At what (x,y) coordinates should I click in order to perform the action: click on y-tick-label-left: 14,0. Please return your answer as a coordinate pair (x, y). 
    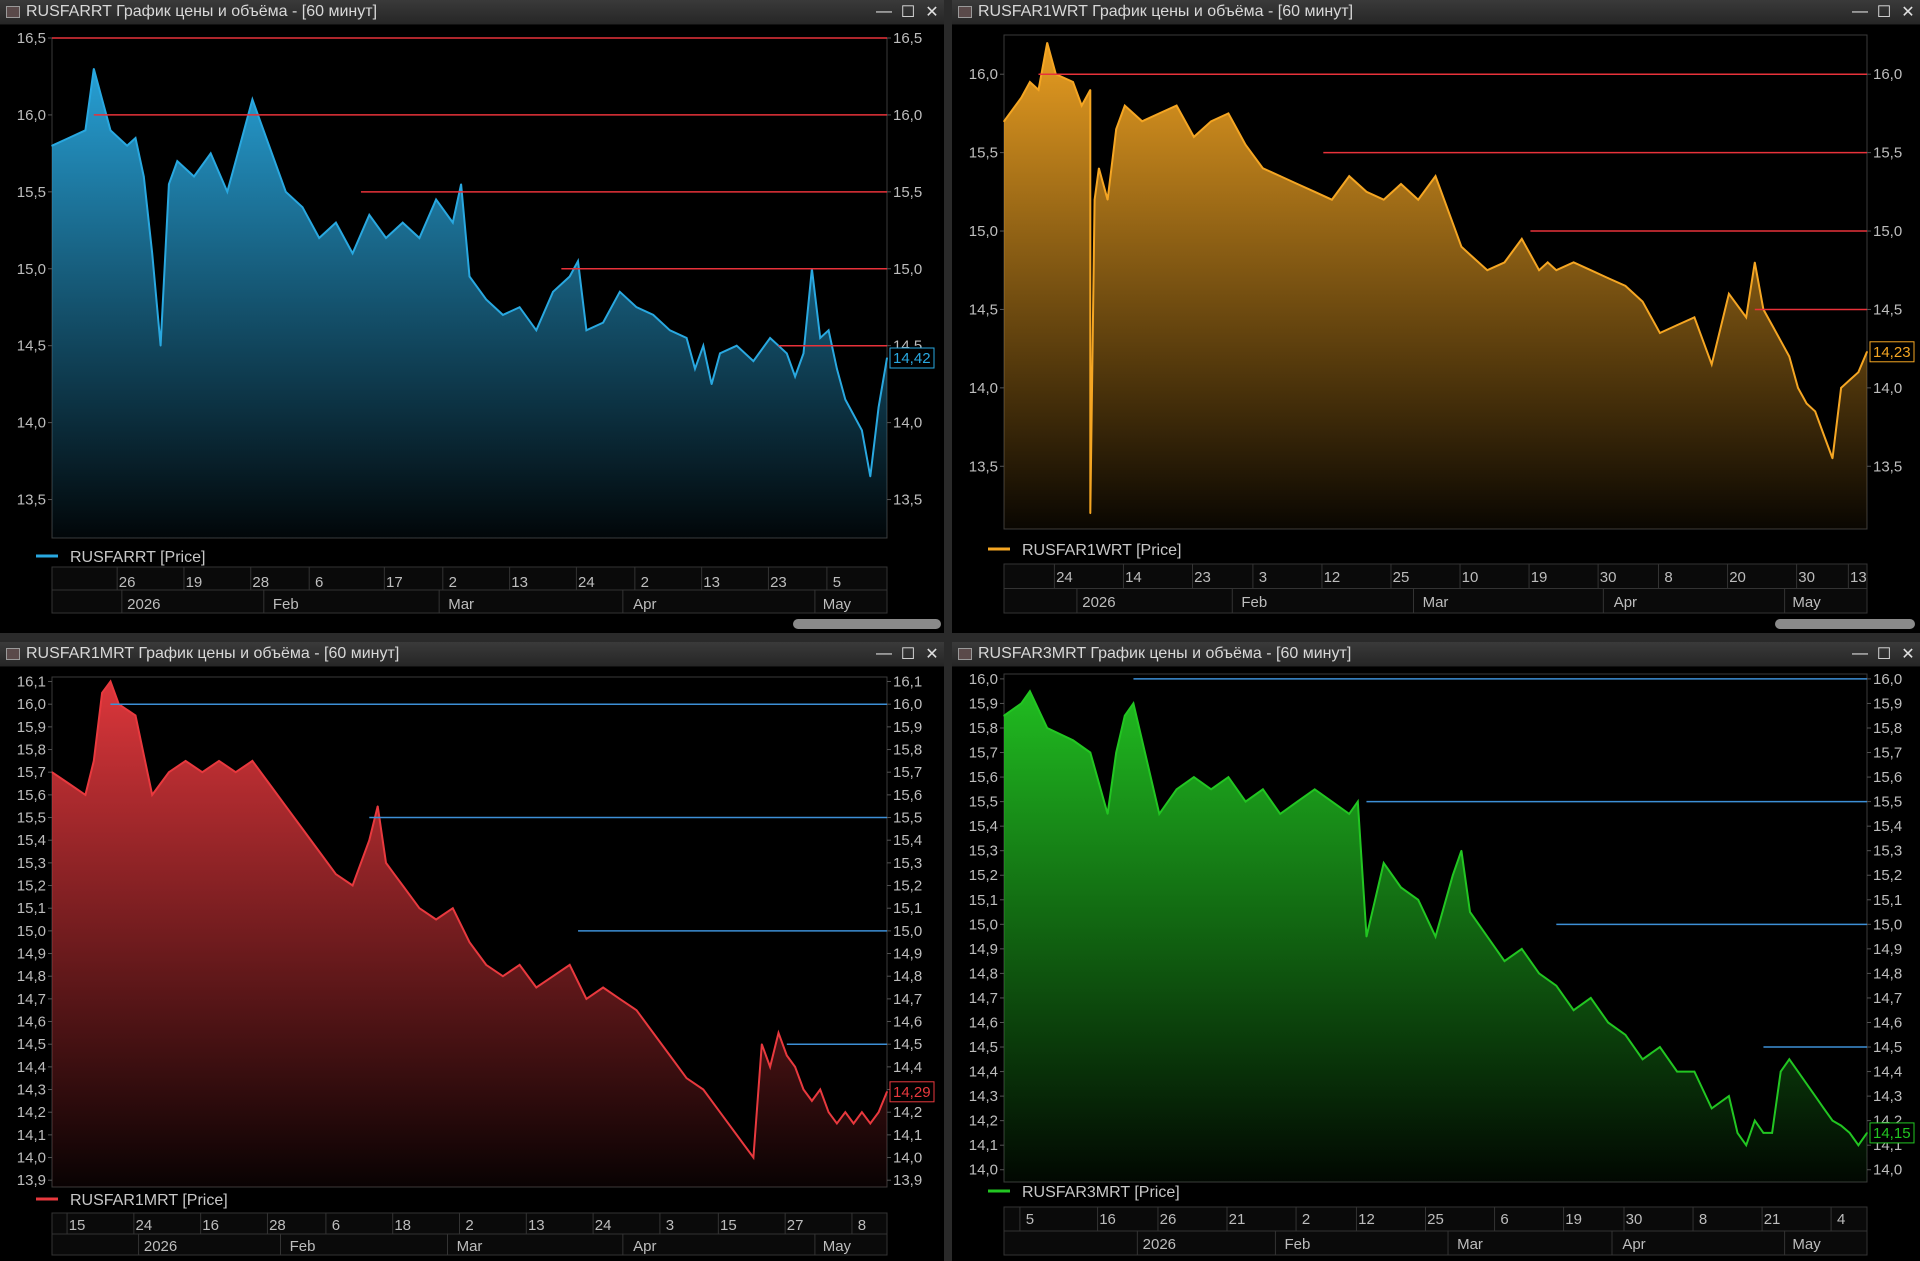
    Looking at the image, I should click on (31, 423).